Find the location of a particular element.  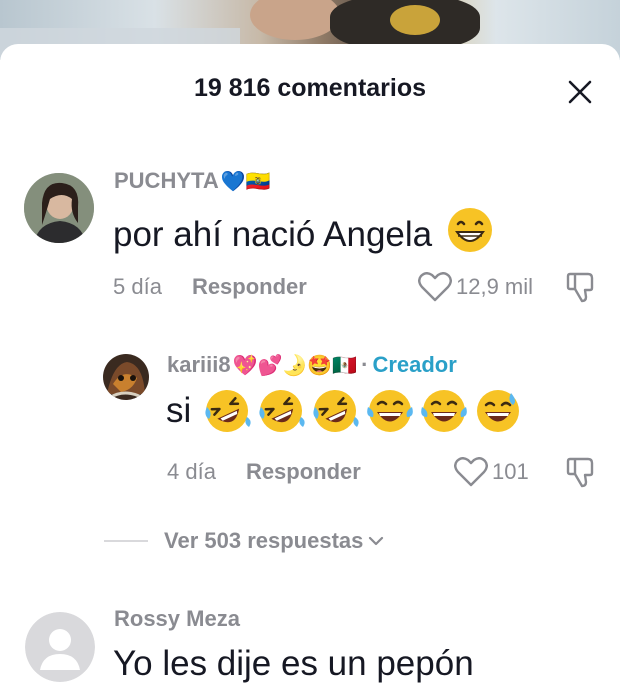

comments-header: 19 816 comentarios is located at coordinates (310, 89).